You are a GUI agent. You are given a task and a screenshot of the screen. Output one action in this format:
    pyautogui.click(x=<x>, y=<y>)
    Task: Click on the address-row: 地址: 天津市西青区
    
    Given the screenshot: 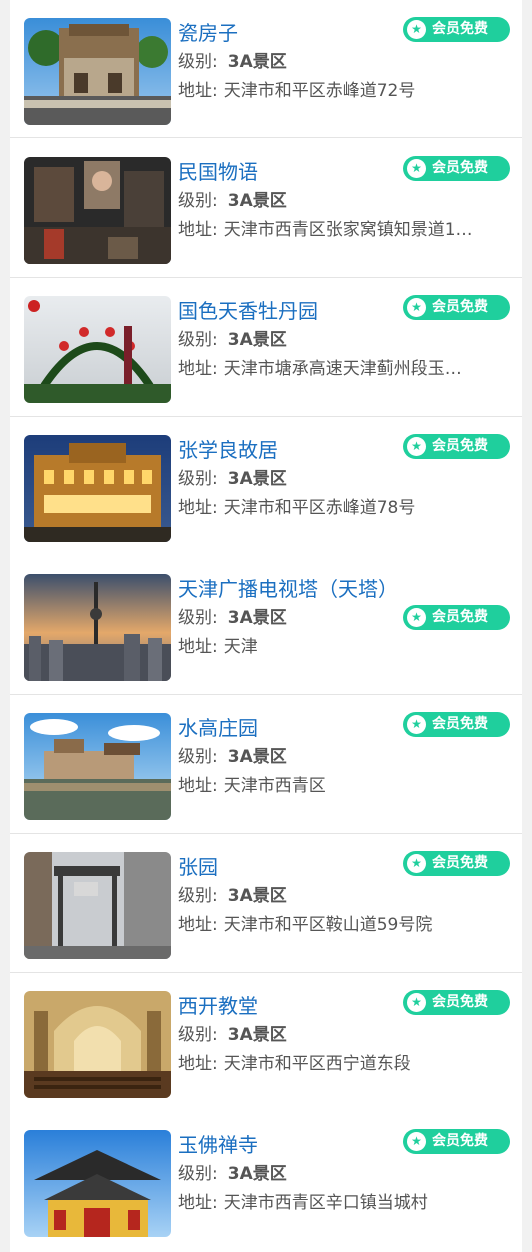 What is the action you would take?
    pyautogui.click(x=343, y=786)
    